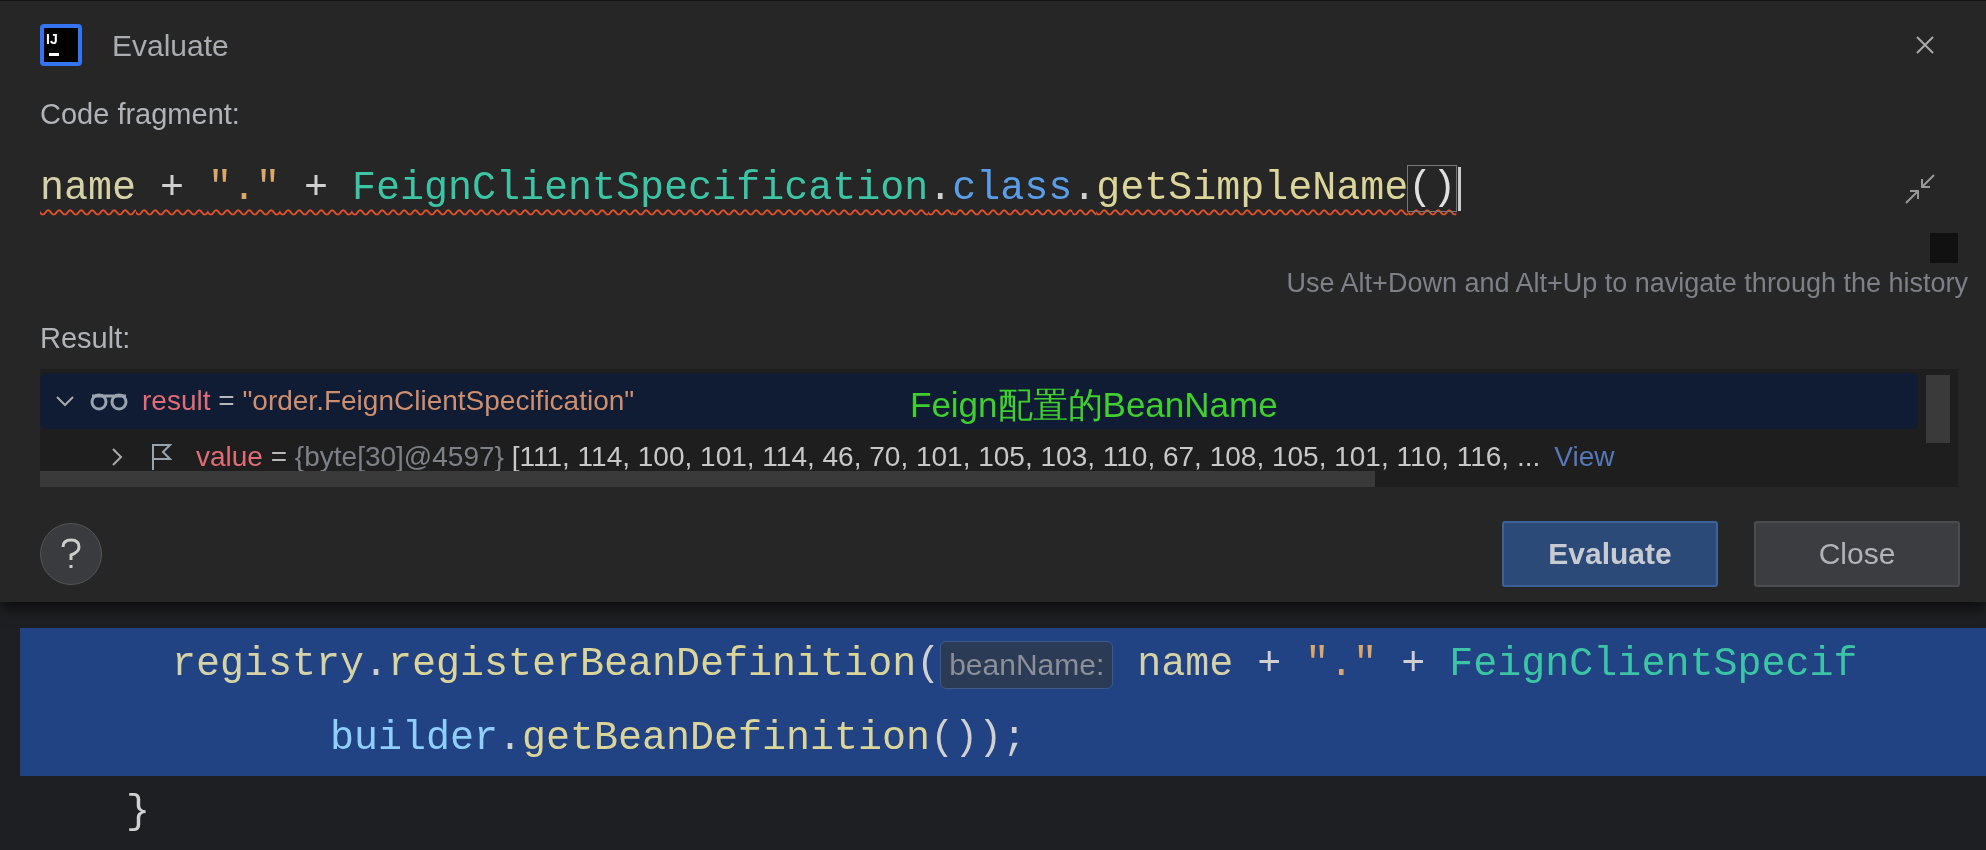 Image resolution: width=1986 pixels, height=850 pixels. Describe the element at coordinates (61, 45) in the screenshot. I see `app-logo-icon` at that location.